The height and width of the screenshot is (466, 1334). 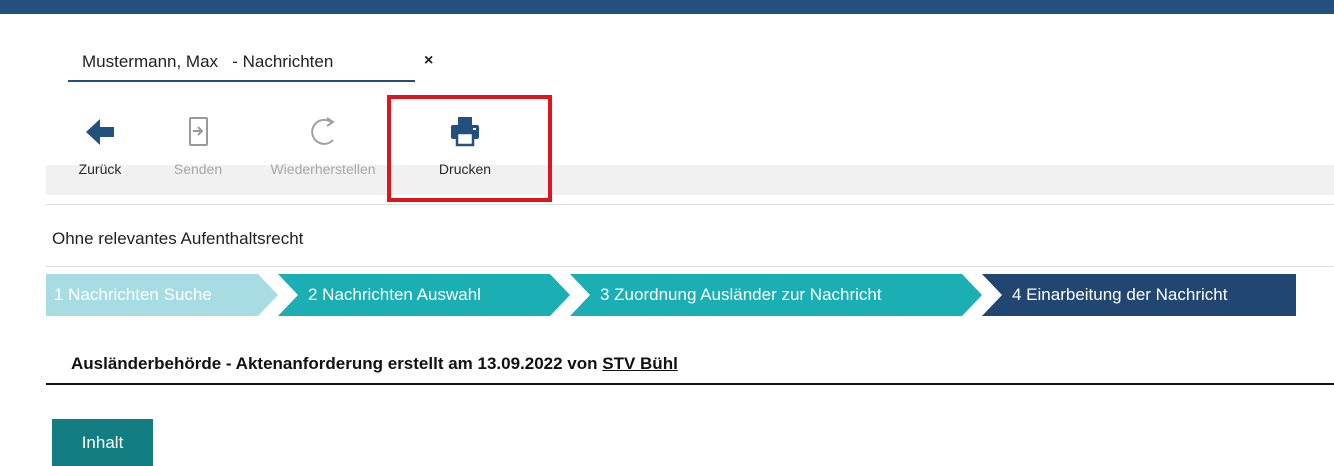 What do you see at coordinates (100, 132) in the screenshot?
I see `arrow-left-icon` at bounding box center [100, 132].